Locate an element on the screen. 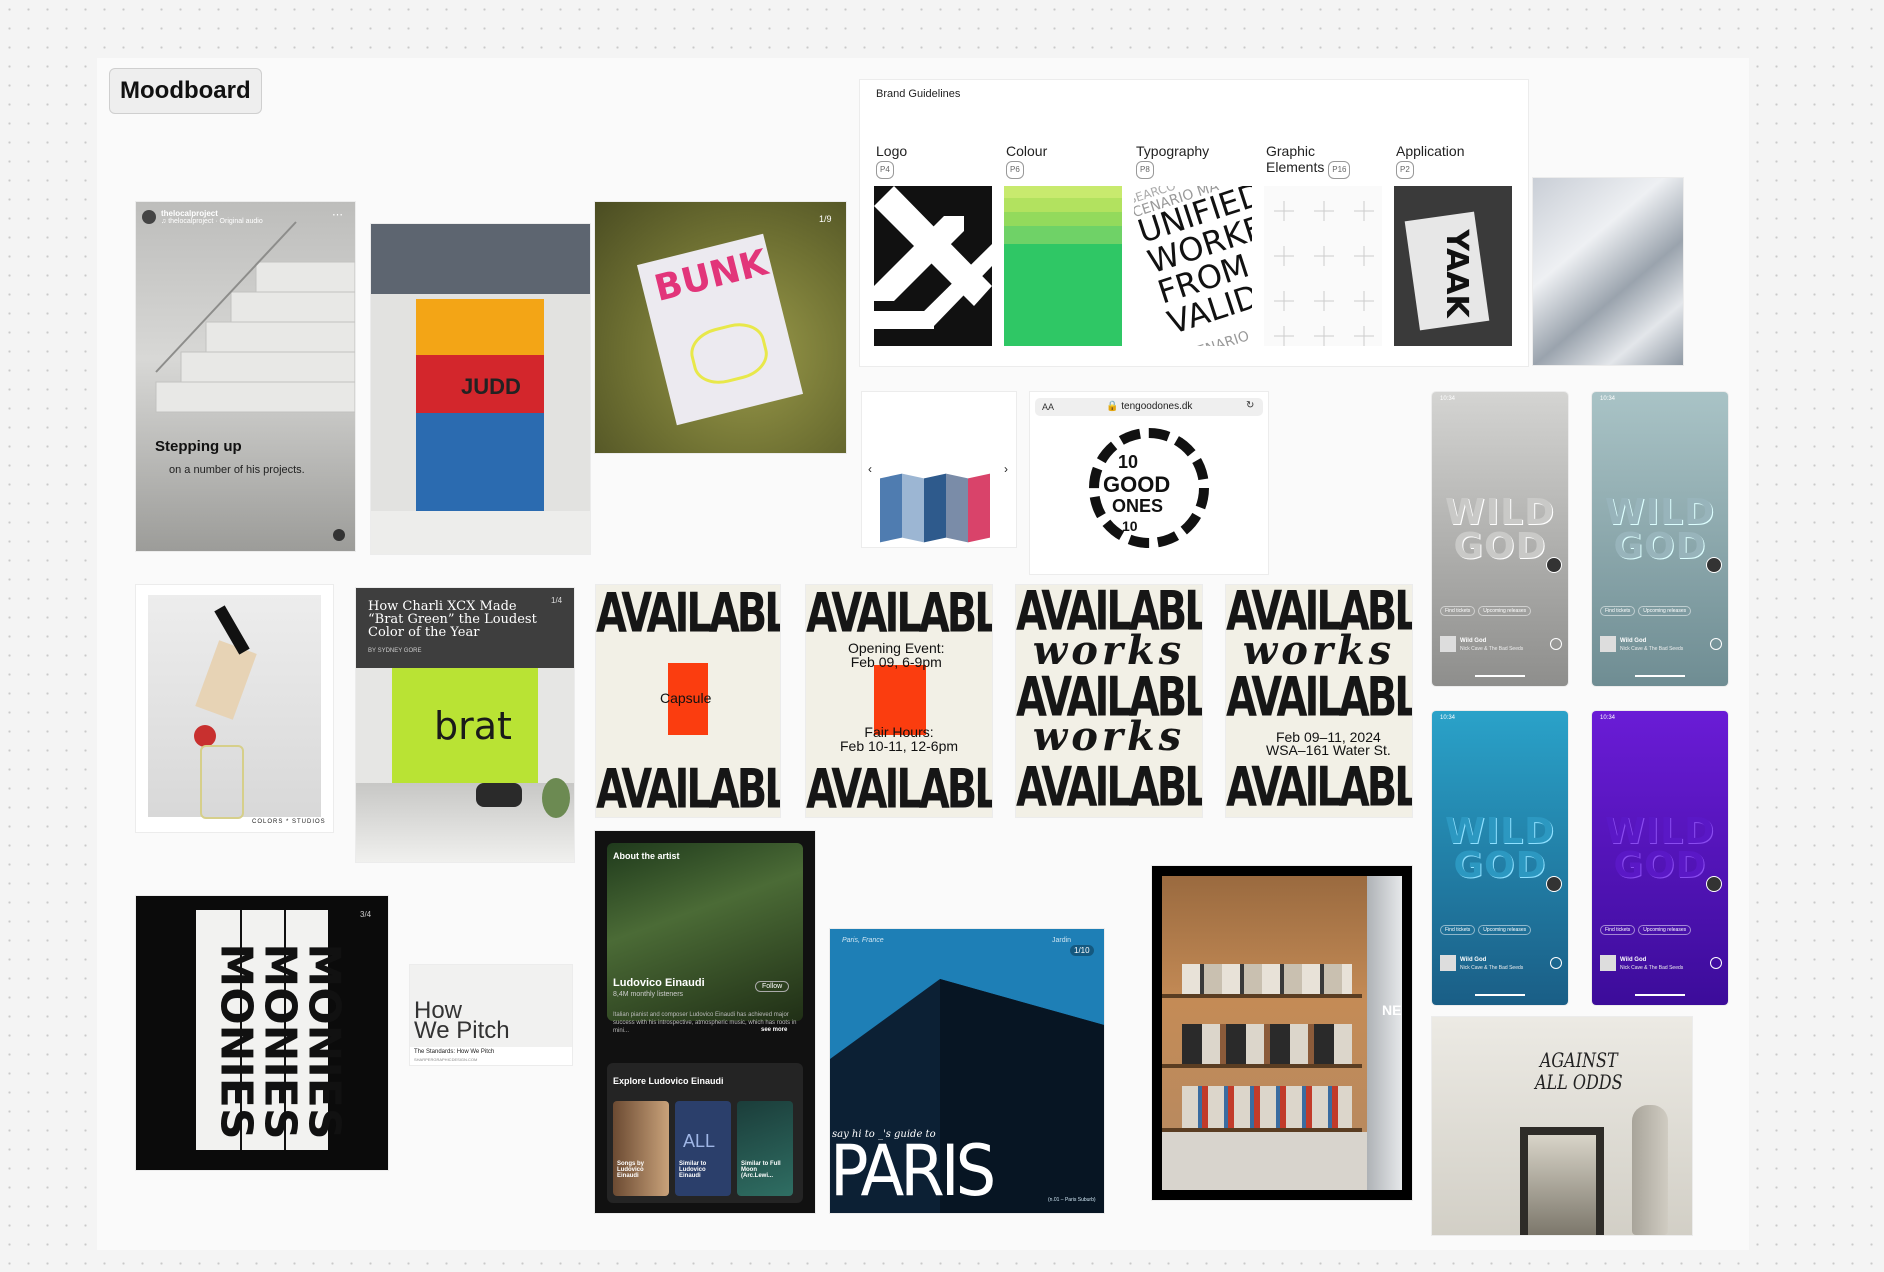  magazine: BUNK is located at coordinates (720, 329).